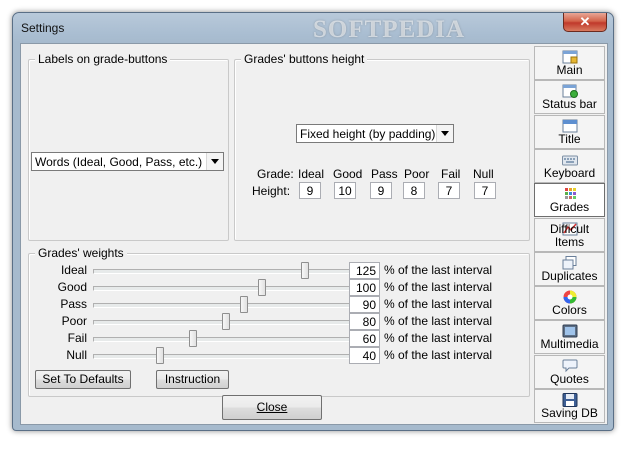 This screenshot has width=634, height=449. Describe the element at coordinates (311, 174) in the screenshot. I see `grade-name-ideal: Ideal` at that location.